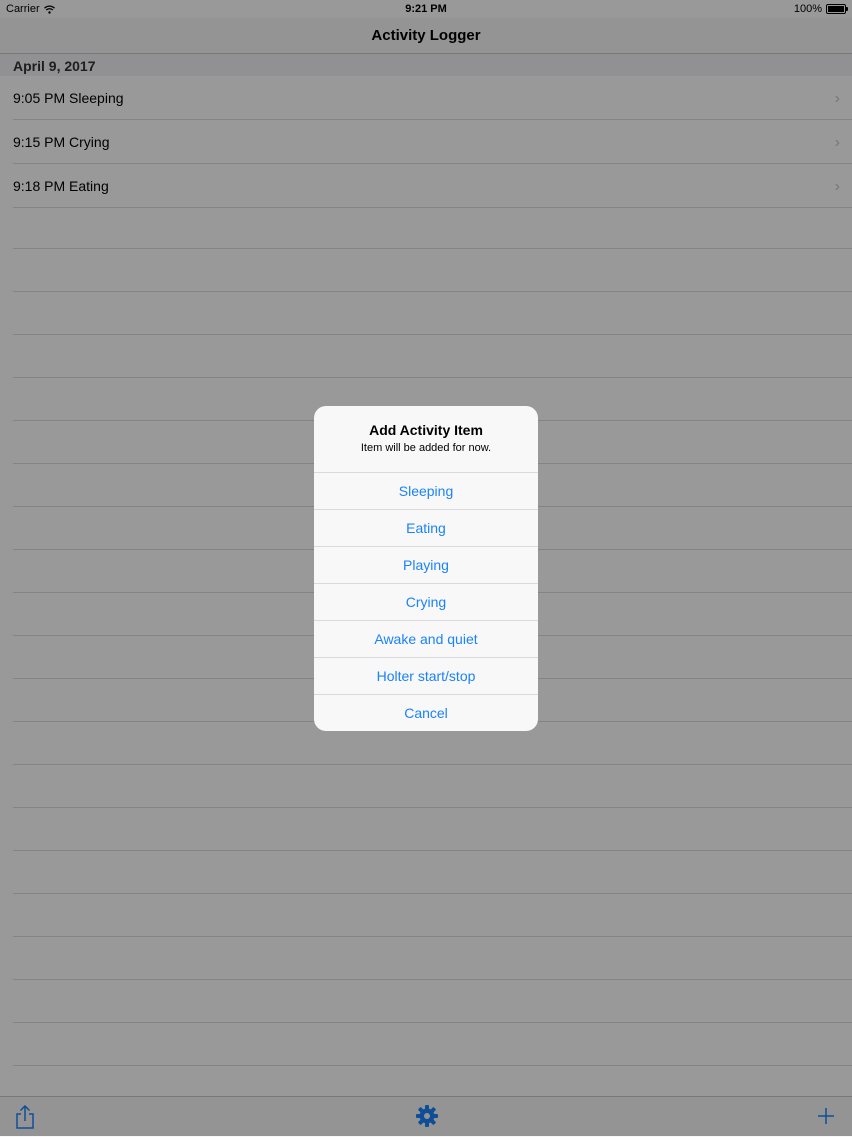 The height and width of the screenshot is (1137, 852). Describe the element at coordinates (426, 491) in the screenshot. I see `sleeping-button: Sleeping` at that location.